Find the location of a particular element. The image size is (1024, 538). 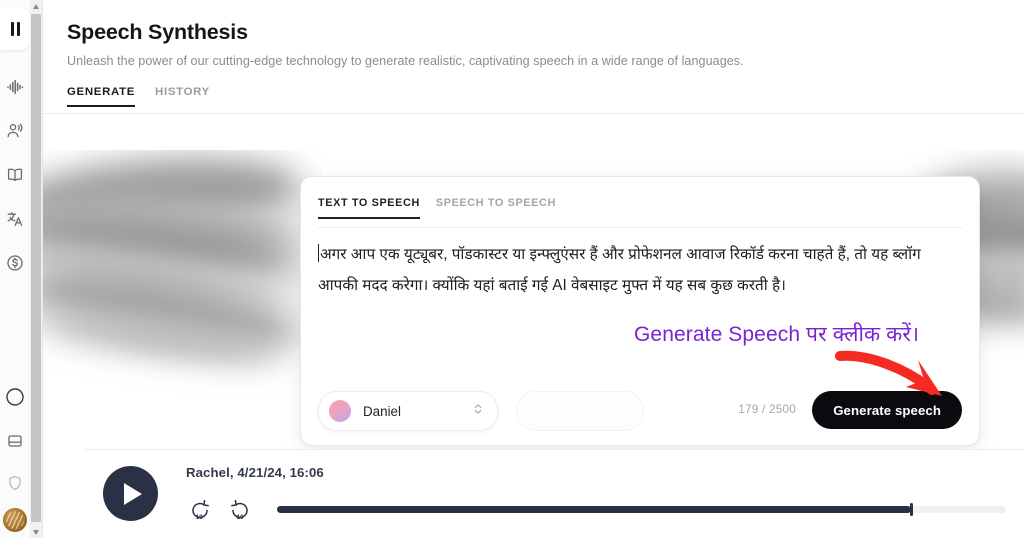

sidebar-item-voice-library is located at coordinates (15, 175).